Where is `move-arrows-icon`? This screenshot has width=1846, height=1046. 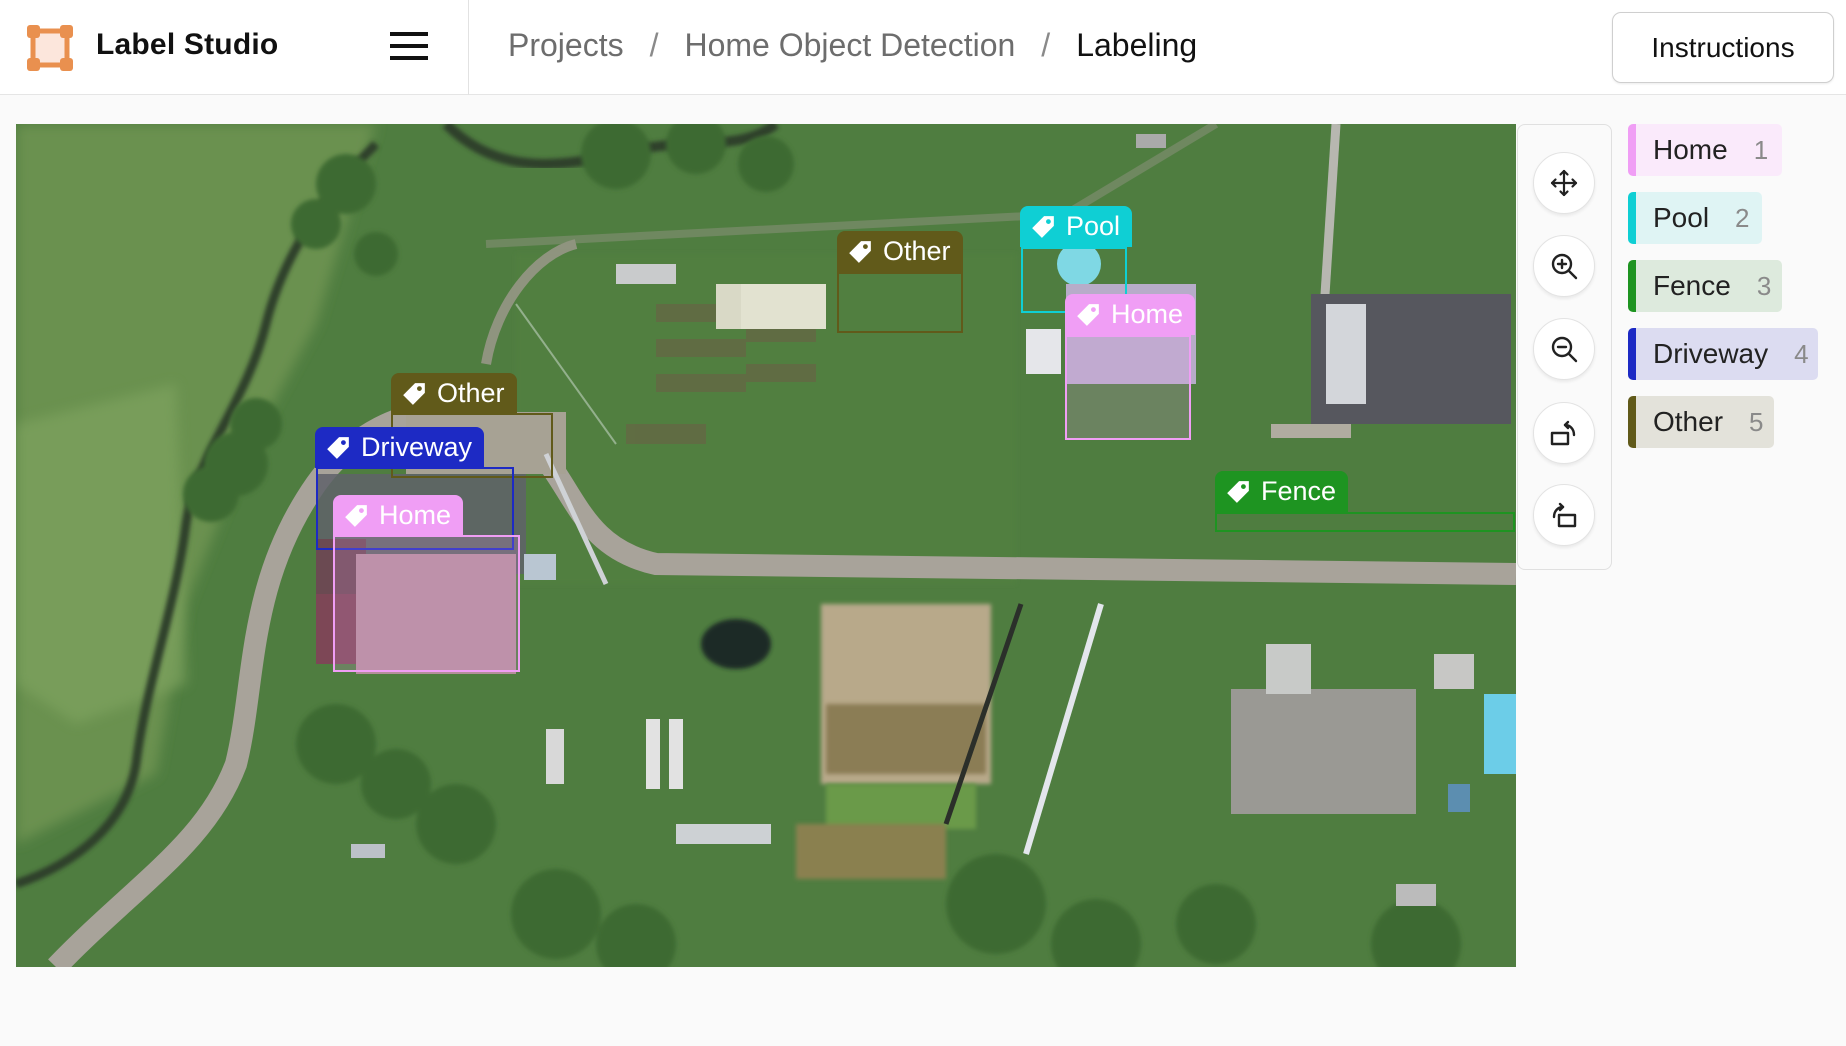 move-arrows-icon is located at coordinates (1564, 183).